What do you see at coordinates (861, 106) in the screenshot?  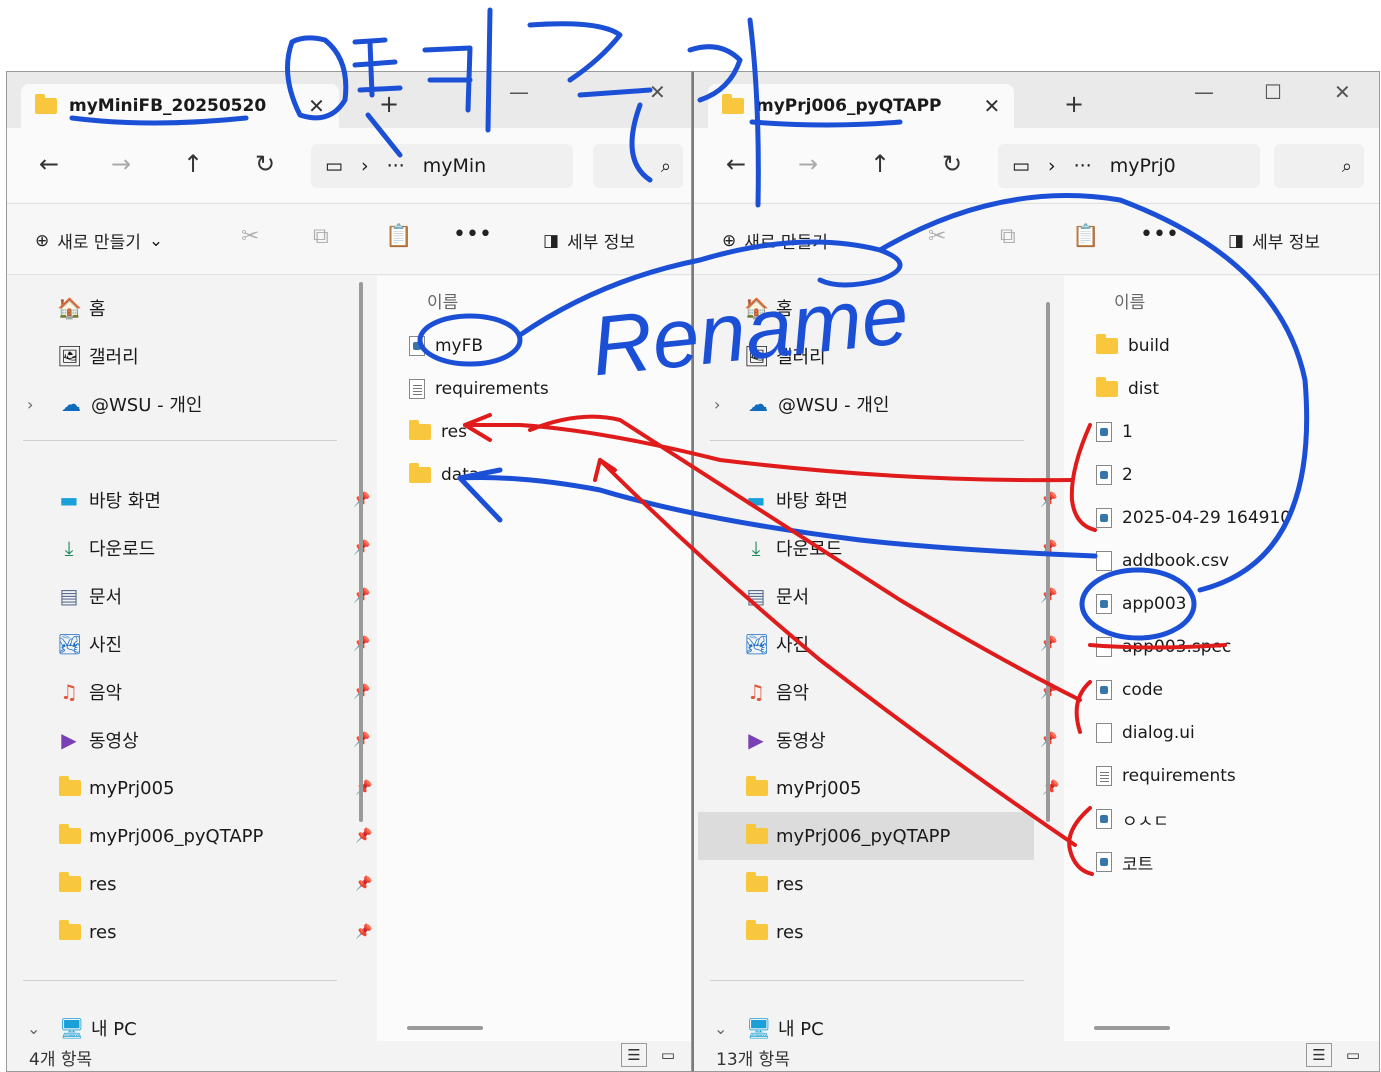 I see `tab-active: myPrj006_pyQTAPP ✕` at bounding box center [861, 106].